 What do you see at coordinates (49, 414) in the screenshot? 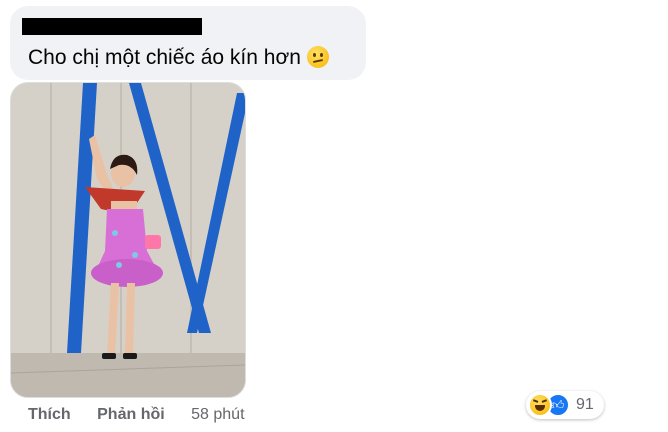
I see `like-action-button: Thích` at bounding box center [49, 414].